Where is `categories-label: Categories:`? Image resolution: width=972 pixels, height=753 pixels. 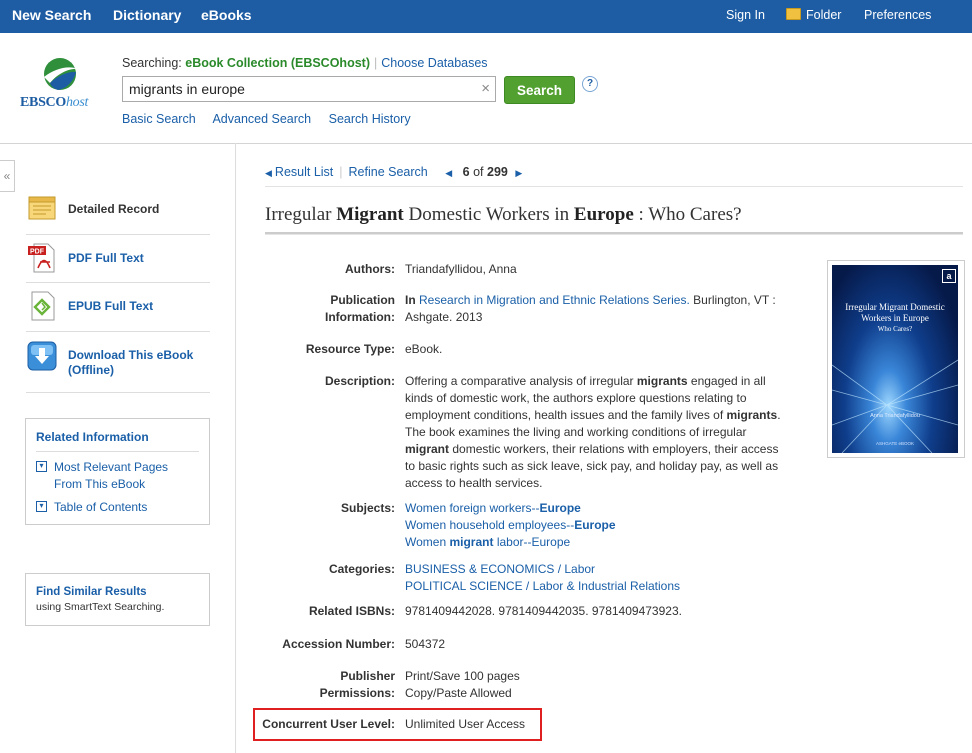 categories-label: Categories: is located at coordinates (361, 569).